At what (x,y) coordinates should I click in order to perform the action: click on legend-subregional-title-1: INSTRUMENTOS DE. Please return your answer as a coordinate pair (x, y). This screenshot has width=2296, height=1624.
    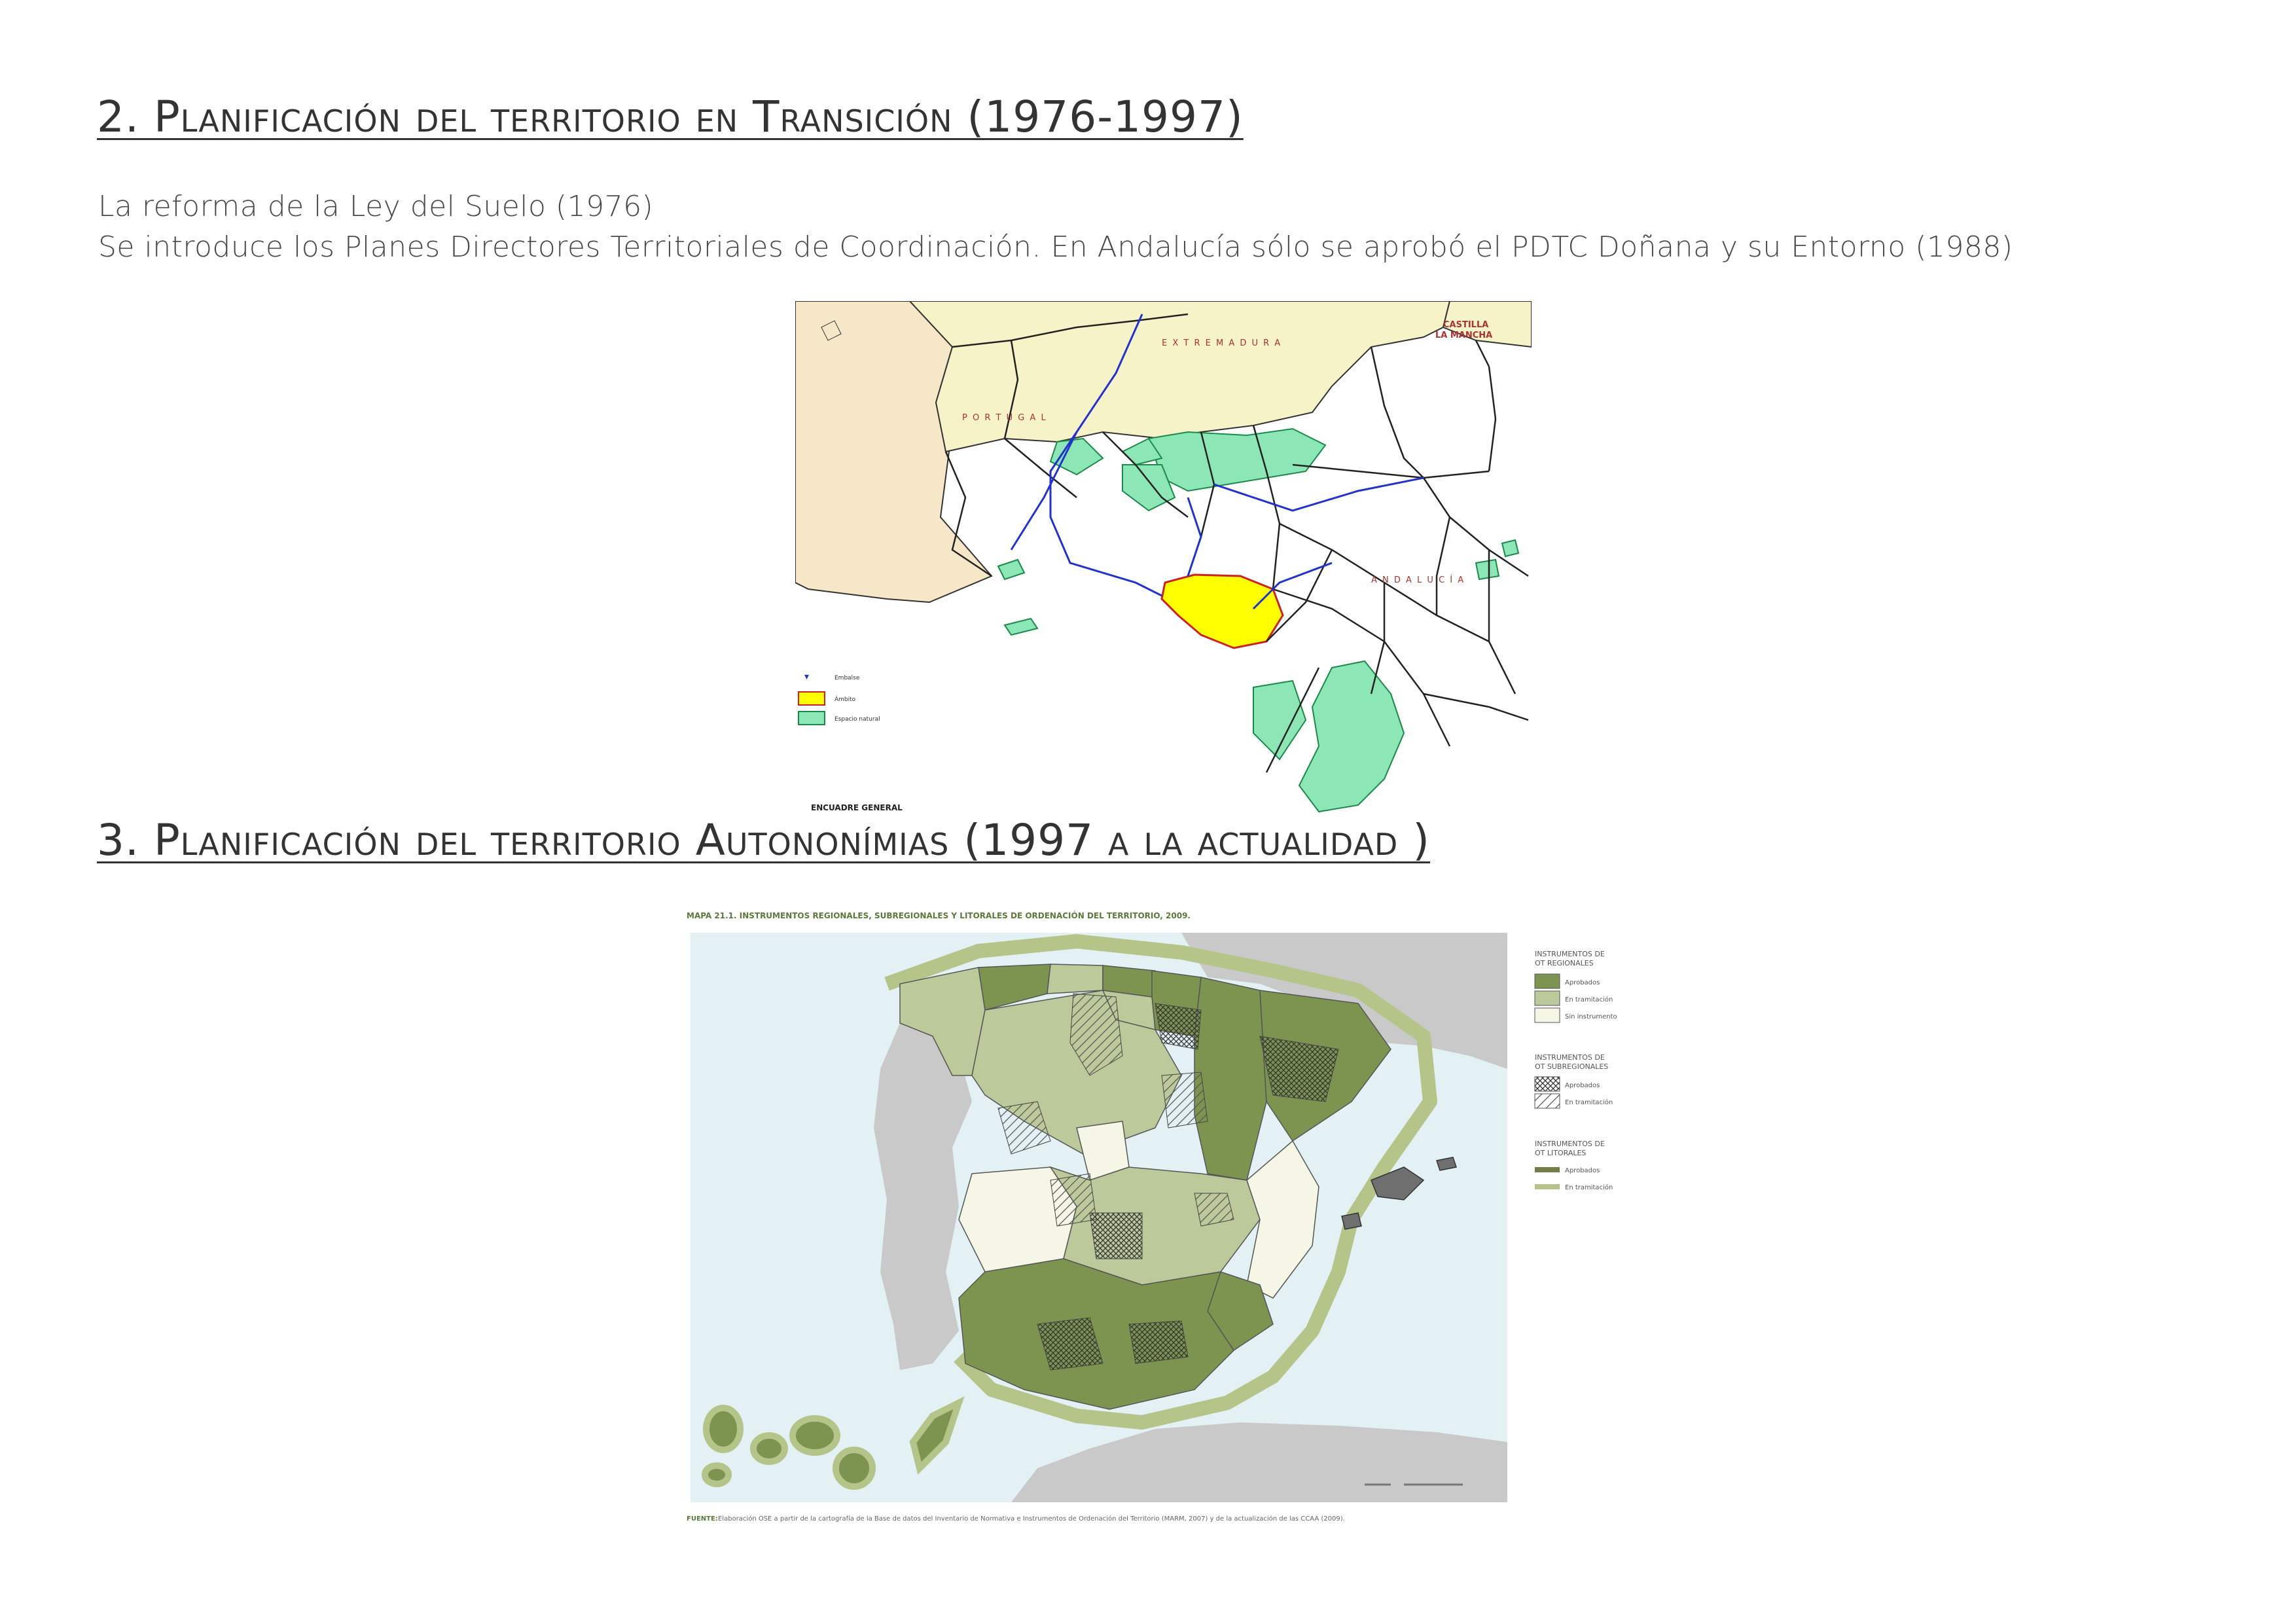
    Looking at the image, I should click on (1570, 1057).